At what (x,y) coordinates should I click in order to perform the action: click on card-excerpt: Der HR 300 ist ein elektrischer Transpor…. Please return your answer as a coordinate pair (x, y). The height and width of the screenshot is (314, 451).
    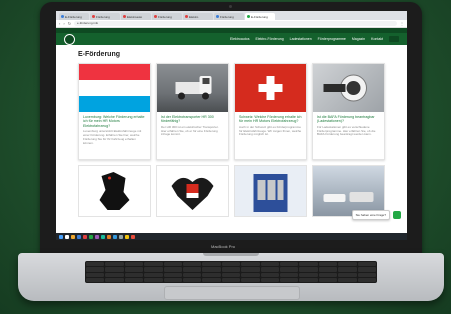
    Looking at the image, I should click on (190, 130).